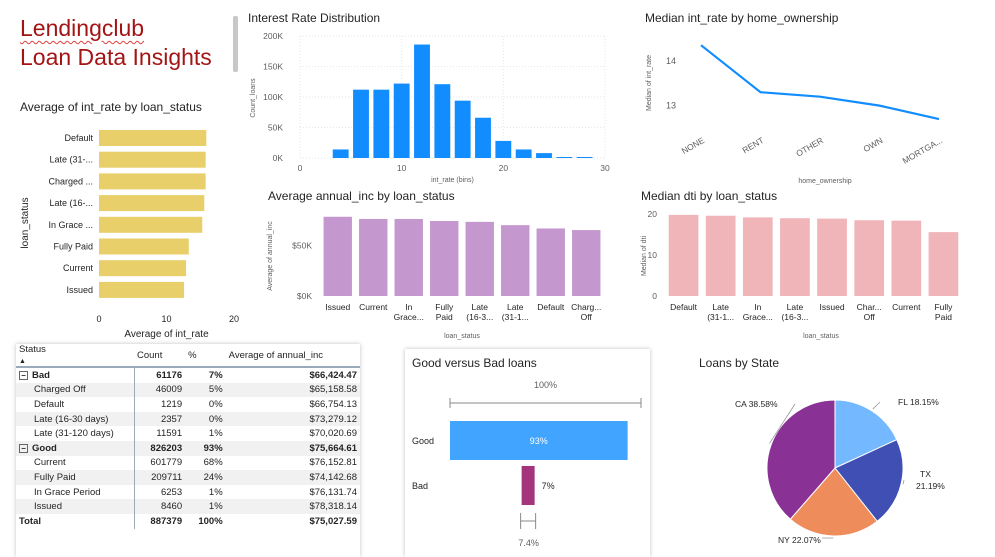 The image size is (995, 557). I want to click on sort-asc-icon: ▲, so click(22, 361).